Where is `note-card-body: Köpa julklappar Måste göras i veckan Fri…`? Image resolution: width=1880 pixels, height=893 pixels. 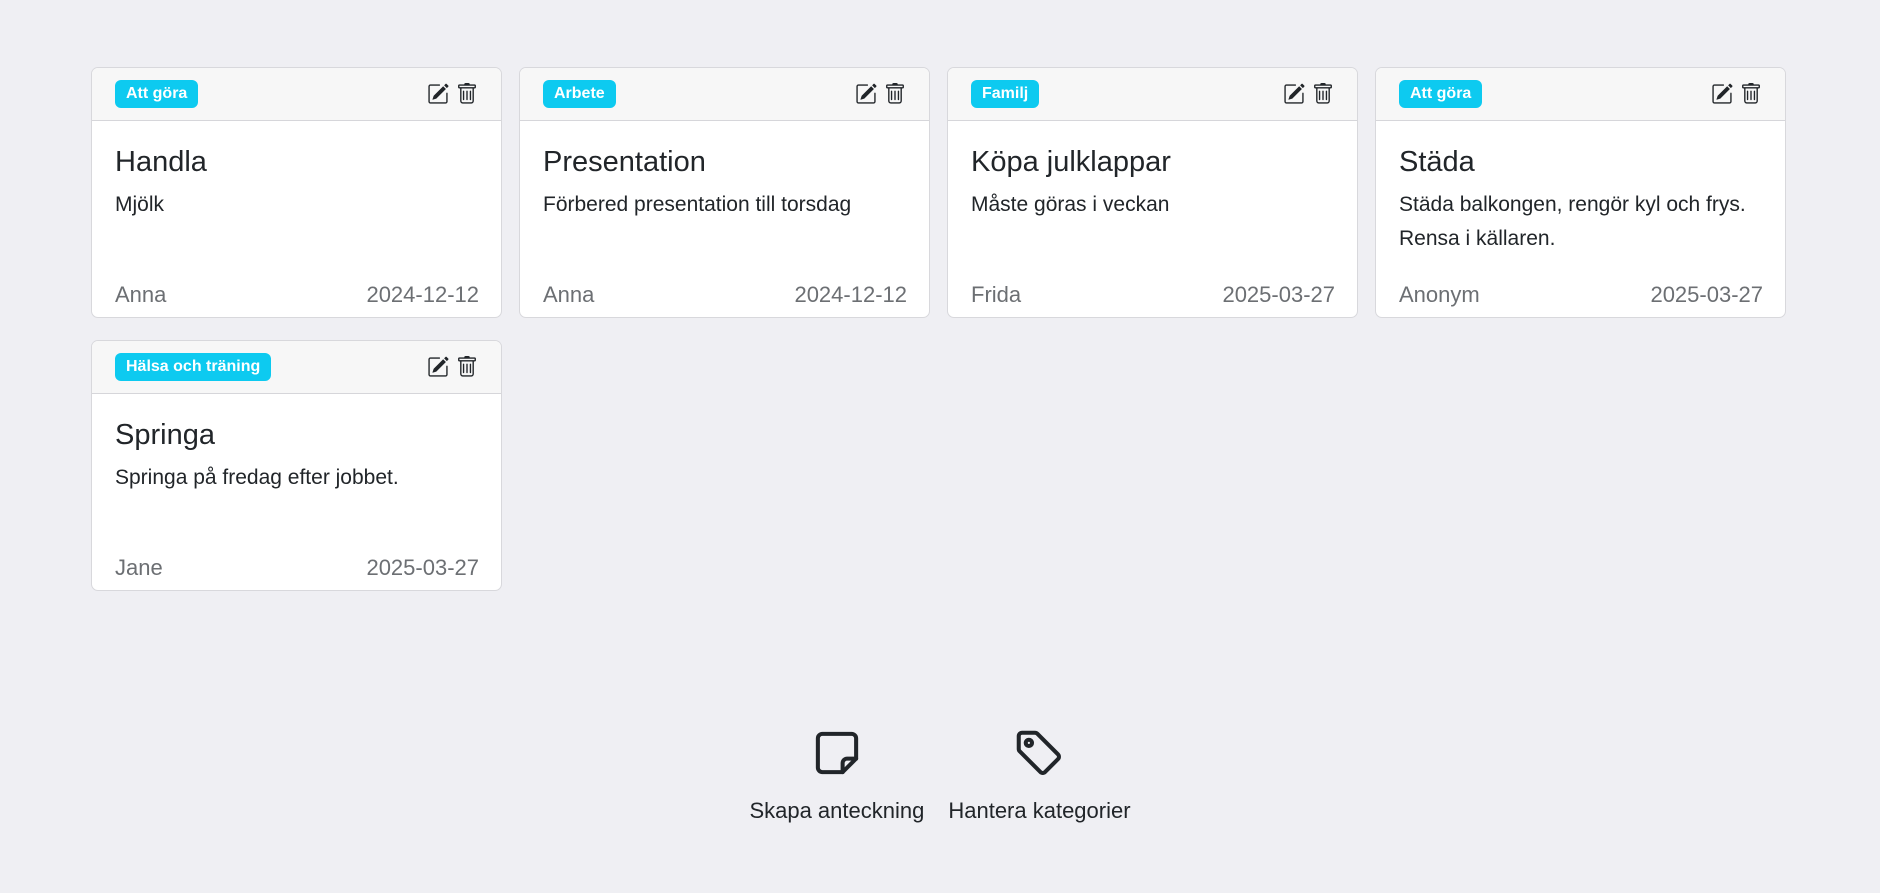
note-card-body: Köpa julklappar Måste göras i veckan Fri… is located at coordinates (1152, 219).